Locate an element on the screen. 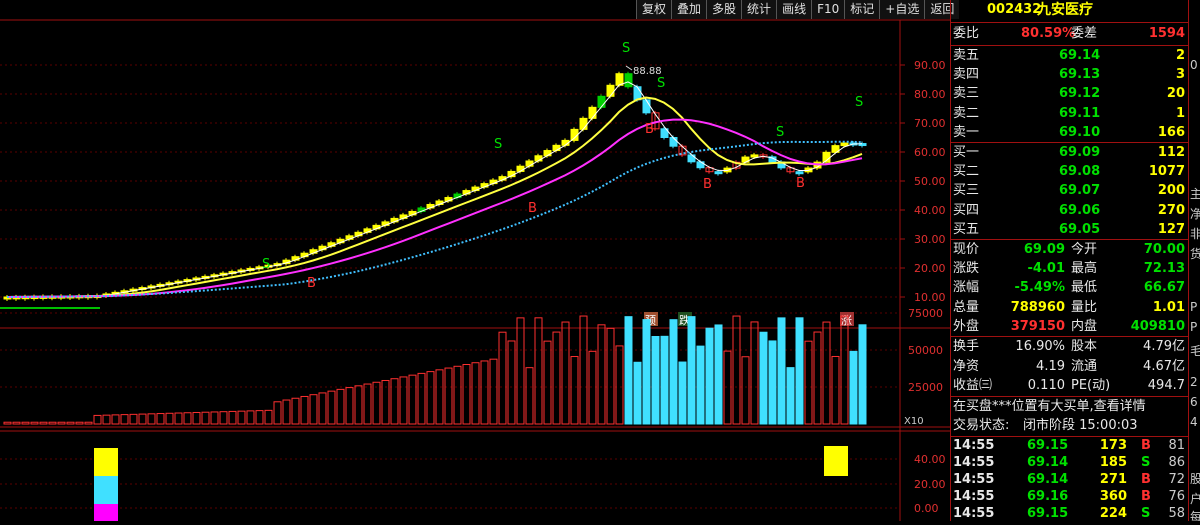 The height and width of the screenshot is (525, 1200). big-order-notice: 在买盘***位置有大买单,查看详情 is located at coordinates (1070, 407).